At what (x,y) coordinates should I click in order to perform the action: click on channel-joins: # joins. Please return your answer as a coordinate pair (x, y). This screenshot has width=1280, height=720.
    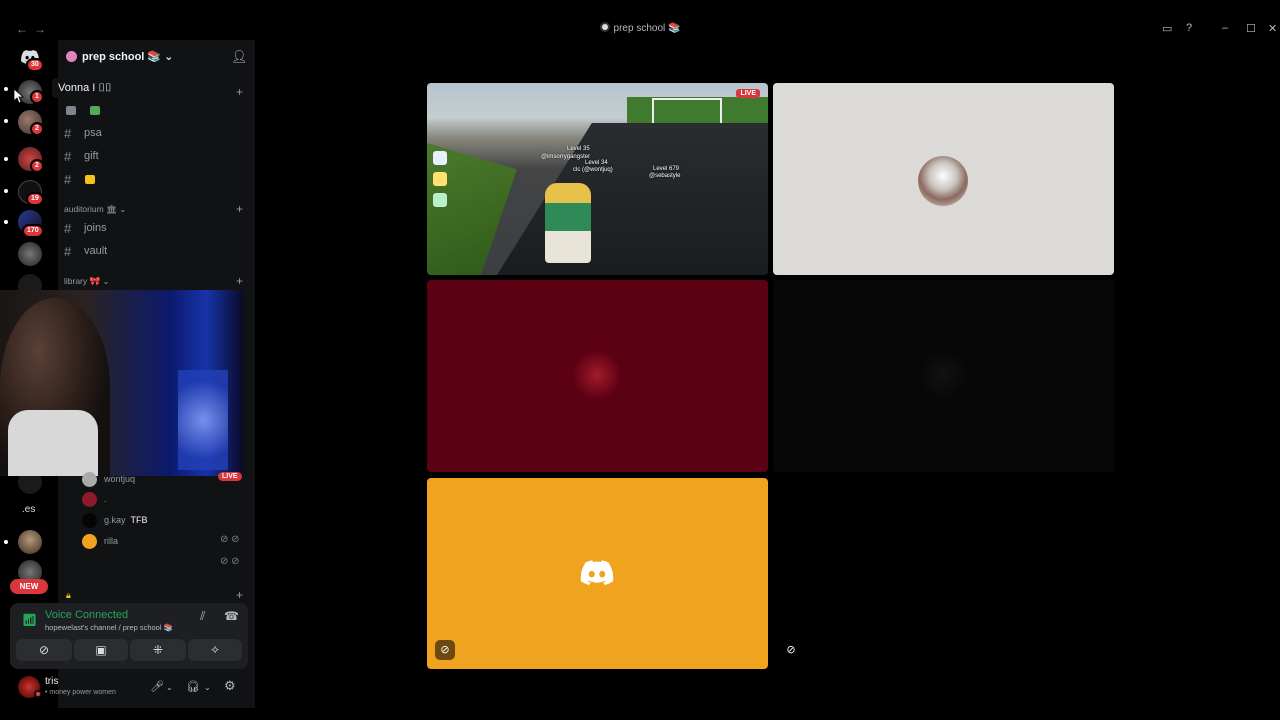
    Looking at the image, I should click on (156, 229).